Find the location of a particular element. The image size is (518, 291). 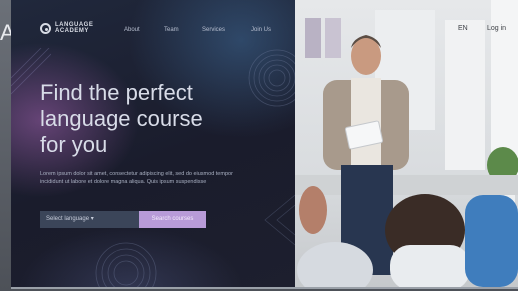

chevron-down-icon: ▾ is located at coordinates (92, 219).